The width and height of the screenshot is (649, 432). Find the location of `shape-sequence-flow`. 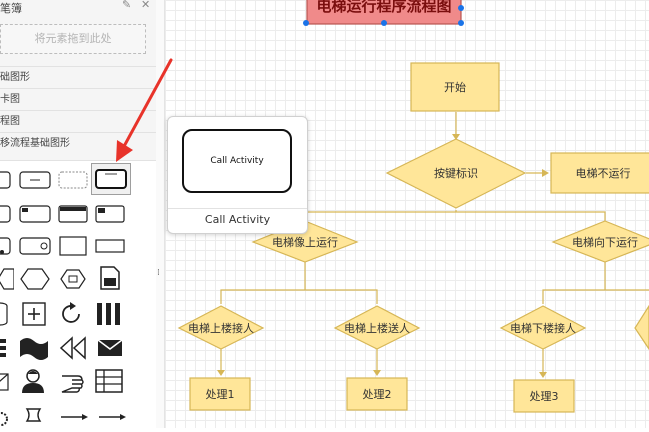

shape-sequence-flow is located at coordinates (112, 417).